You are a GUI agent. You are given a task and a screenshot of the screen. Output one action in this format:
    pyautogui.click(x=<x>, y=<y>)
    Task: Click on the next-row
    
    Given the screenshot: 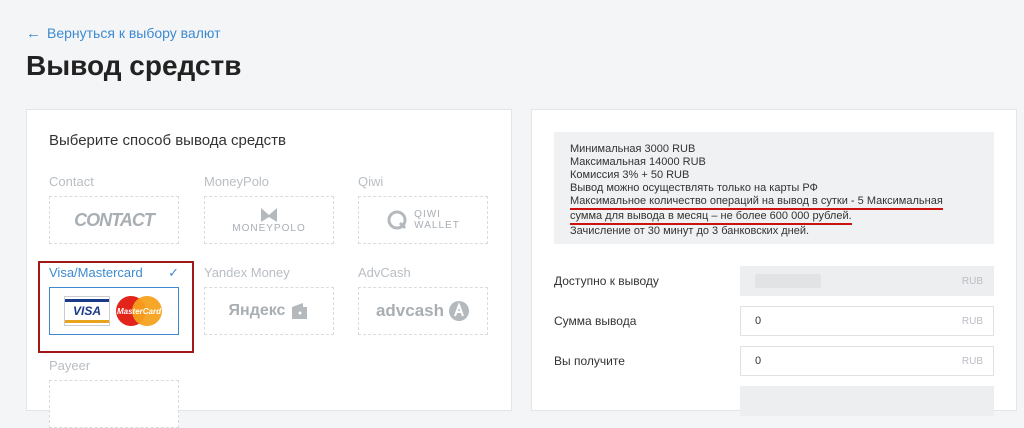 What is the action you would take?
    pyautogui.click(x=774, y=401)
    